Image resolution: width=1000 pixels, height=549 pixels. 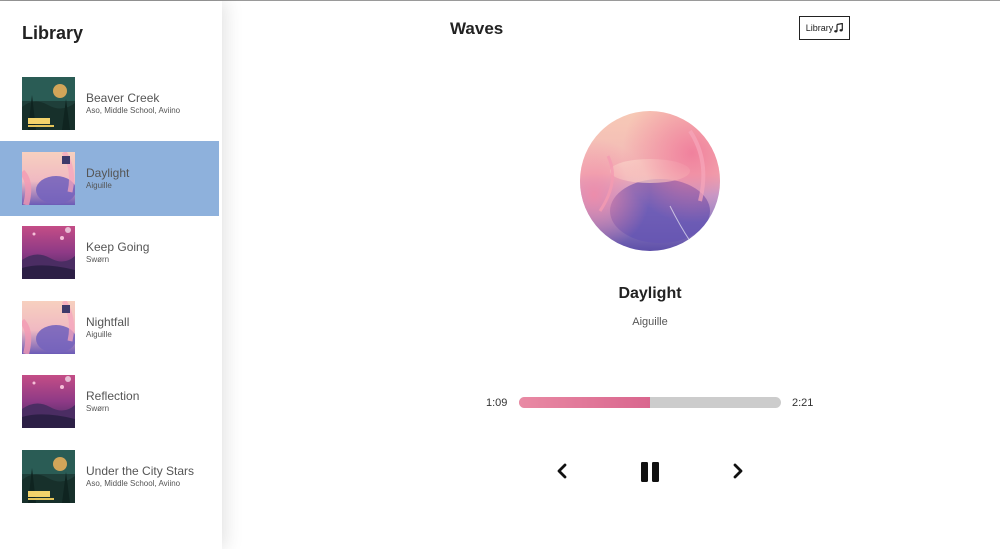 What do you see at coordinates (53, 33) in the screenshot?
I see `library-title: Library` at bounding box center [53, 33].